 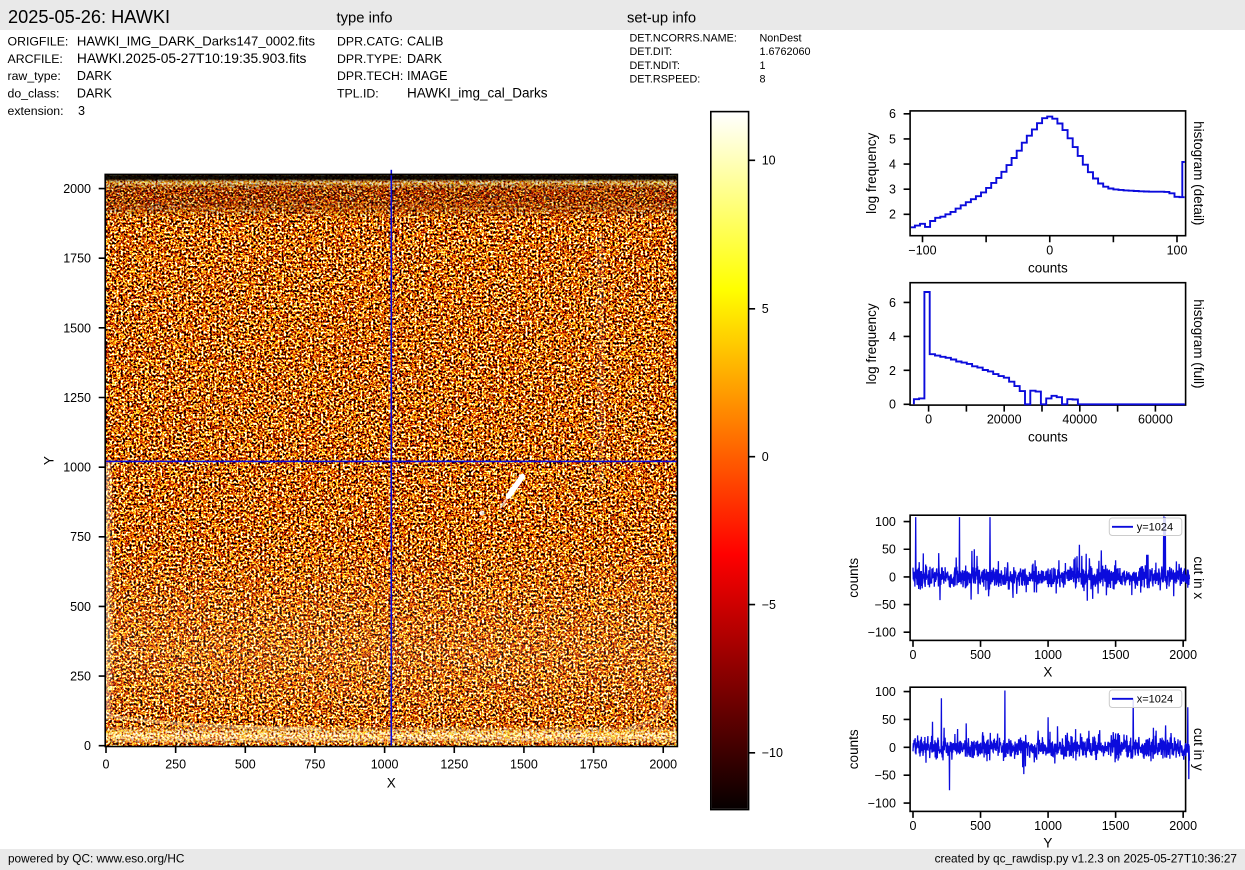 I want to click on svg-text: DET.RSPEED:, so click(x=665, y=80).